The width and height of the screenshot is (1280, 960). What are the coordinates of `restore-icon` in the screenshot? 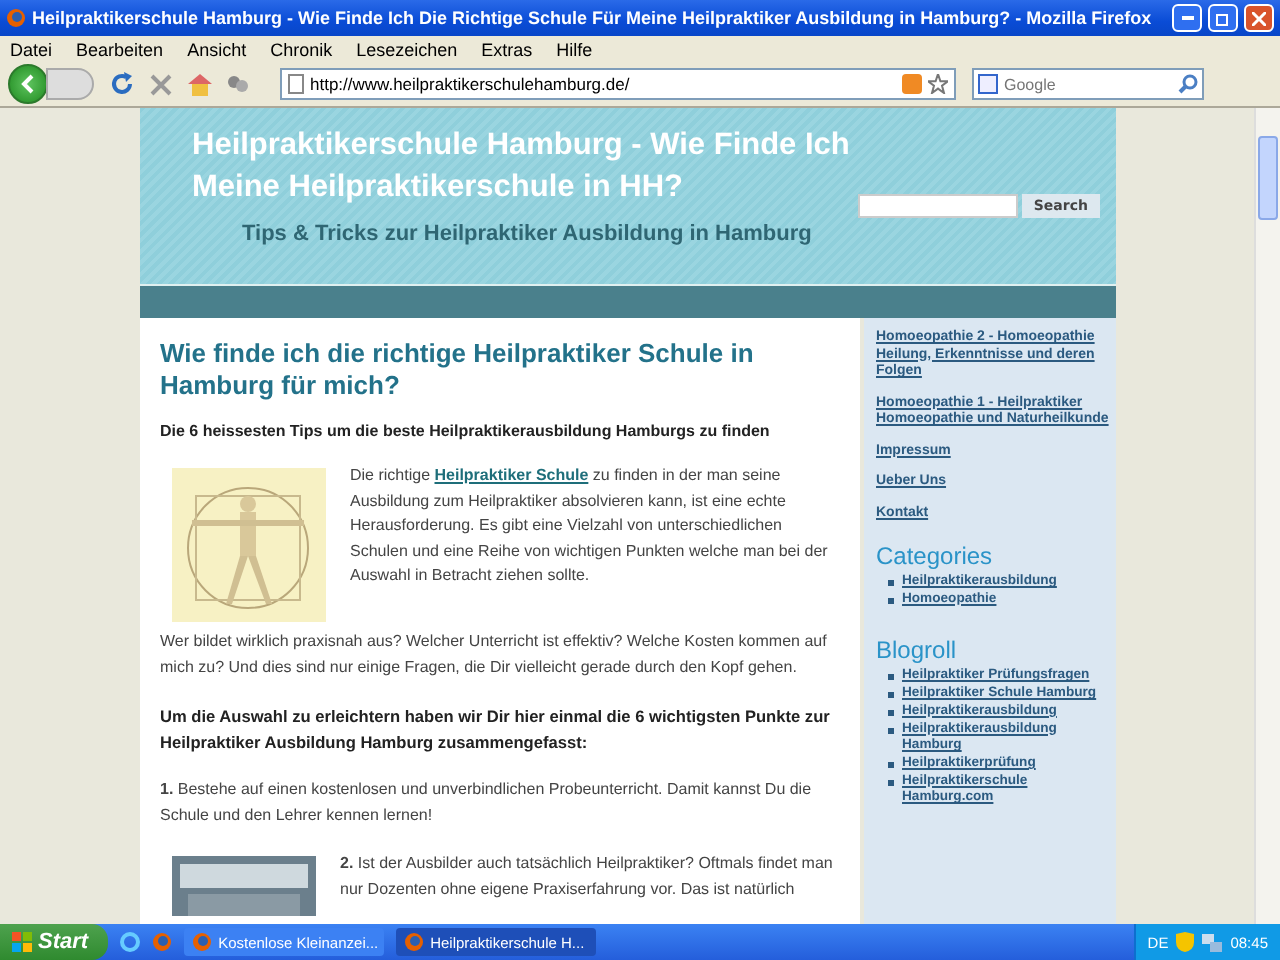 It's located at (1223, 18).